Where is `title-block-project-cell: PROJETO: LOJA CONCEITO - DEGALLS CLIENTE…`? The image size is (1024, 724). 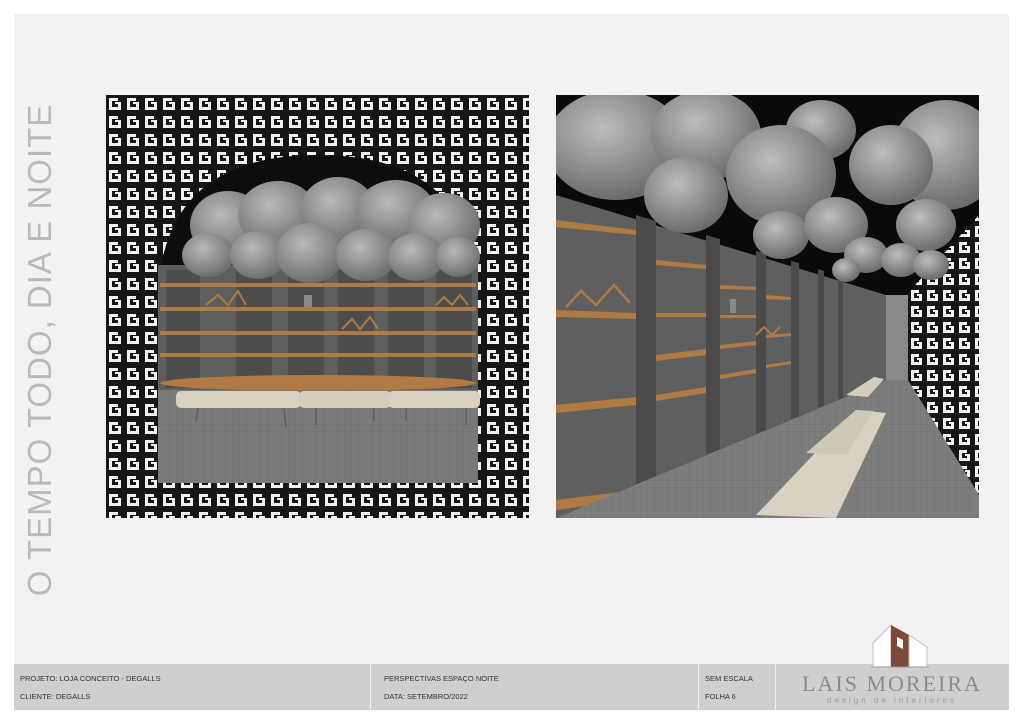
title-block-project-cell: PROJETO: LOJA CONCEITO - DEGALLS CLIENTE… is located at coordinates (192, 687).